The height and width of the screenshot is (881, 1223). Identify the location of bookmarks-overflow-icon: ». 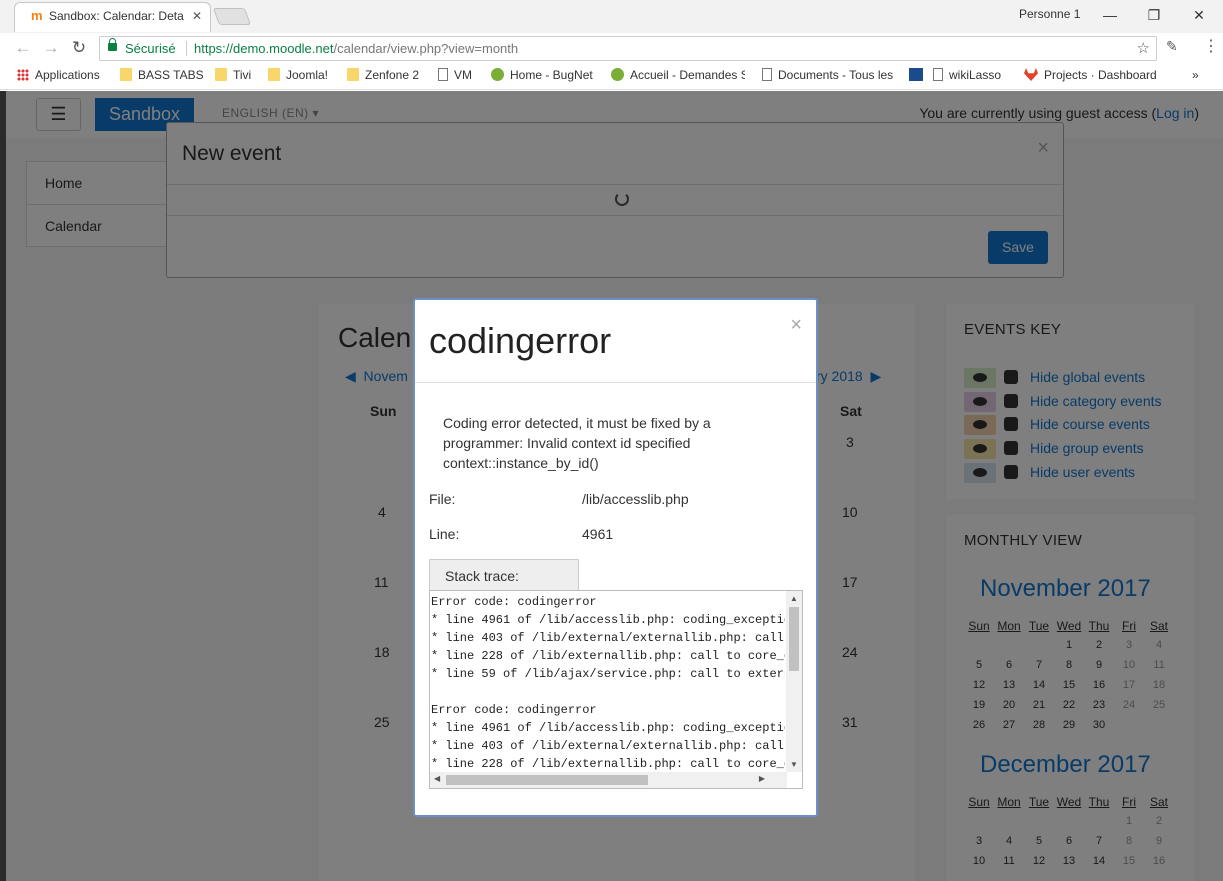
(1195, 75).